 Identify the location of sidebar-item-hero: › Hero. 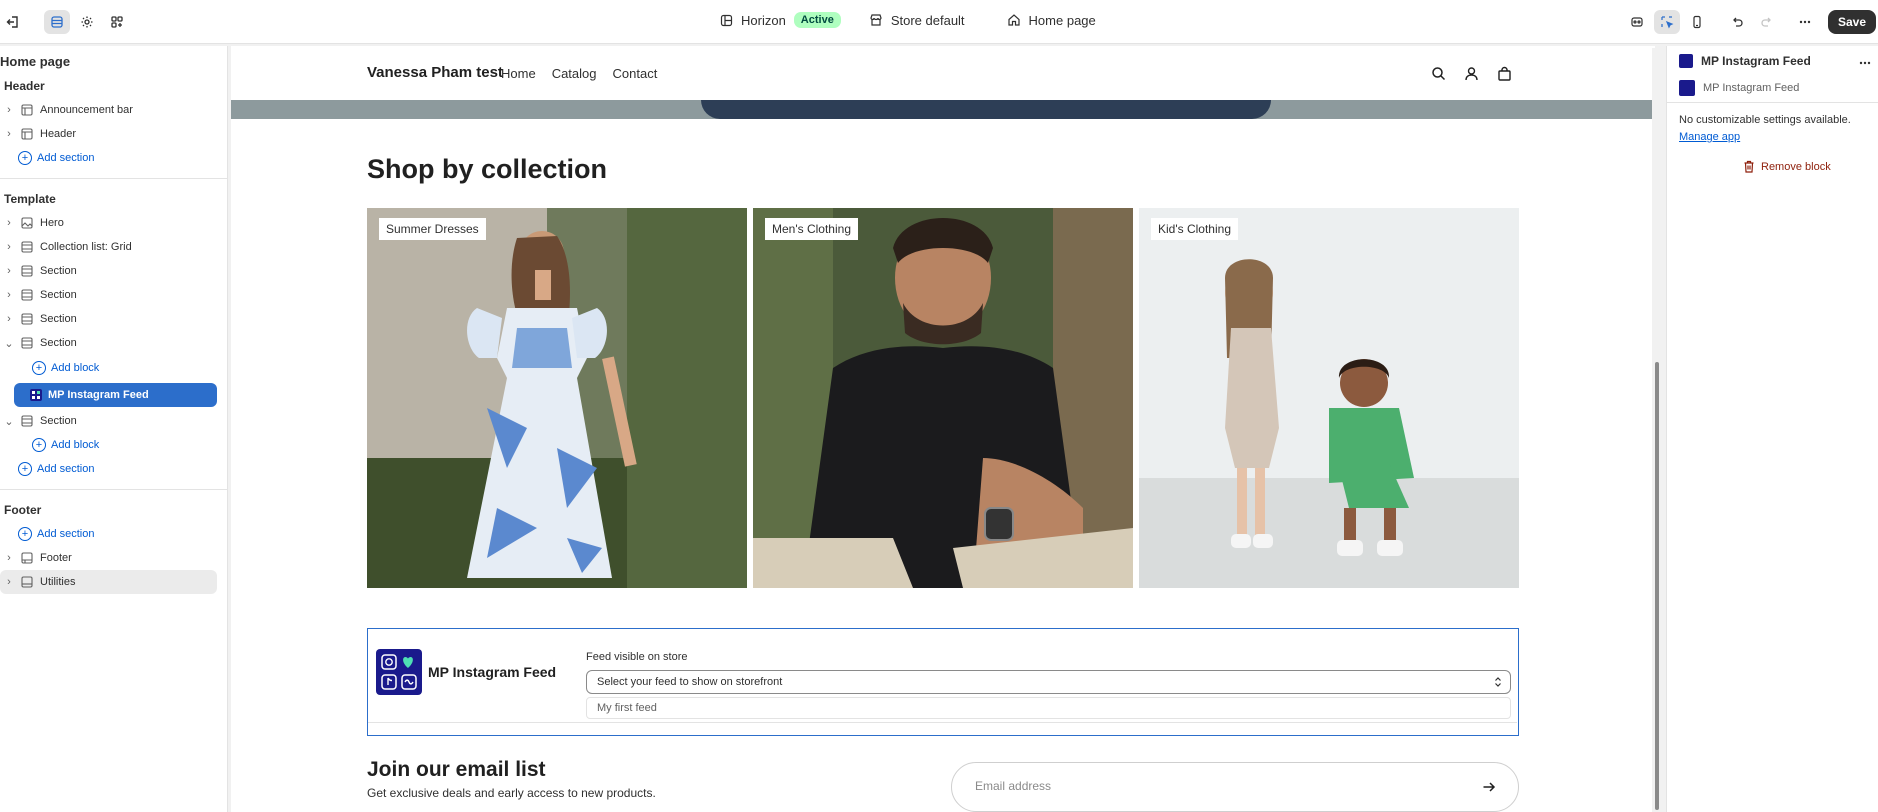
(113, 223).